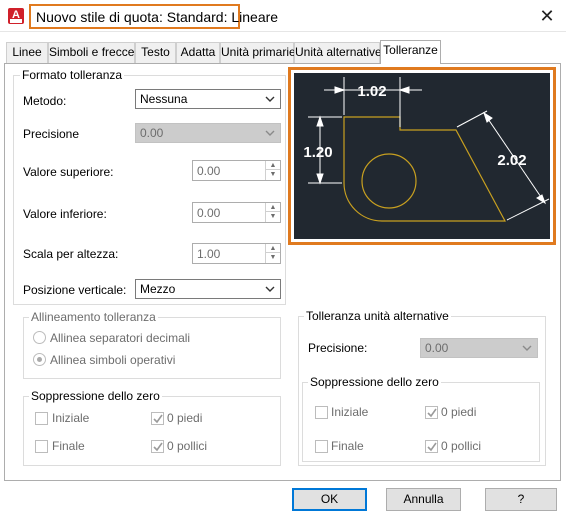 This screenshot has width=566, height=523. What do you see at coordinates (374, 382) in the screenshot?
I see `alt-zero-suppression-title: Soppressione dello zero` at bounding box center [374, 382].